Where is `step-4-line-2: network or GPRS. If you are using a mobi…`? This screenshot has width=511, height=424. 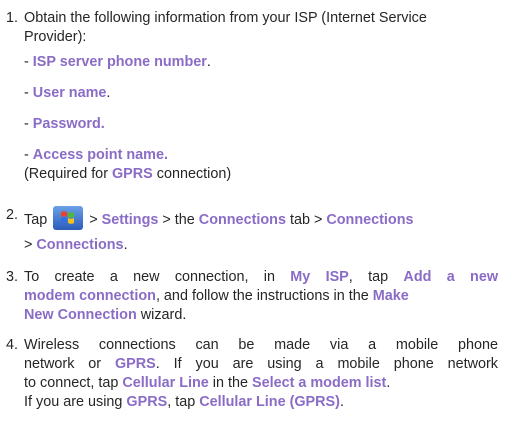
step-4-line-2: network or GPRS. If you are using a mobi… is located at coordinates (261, 364).